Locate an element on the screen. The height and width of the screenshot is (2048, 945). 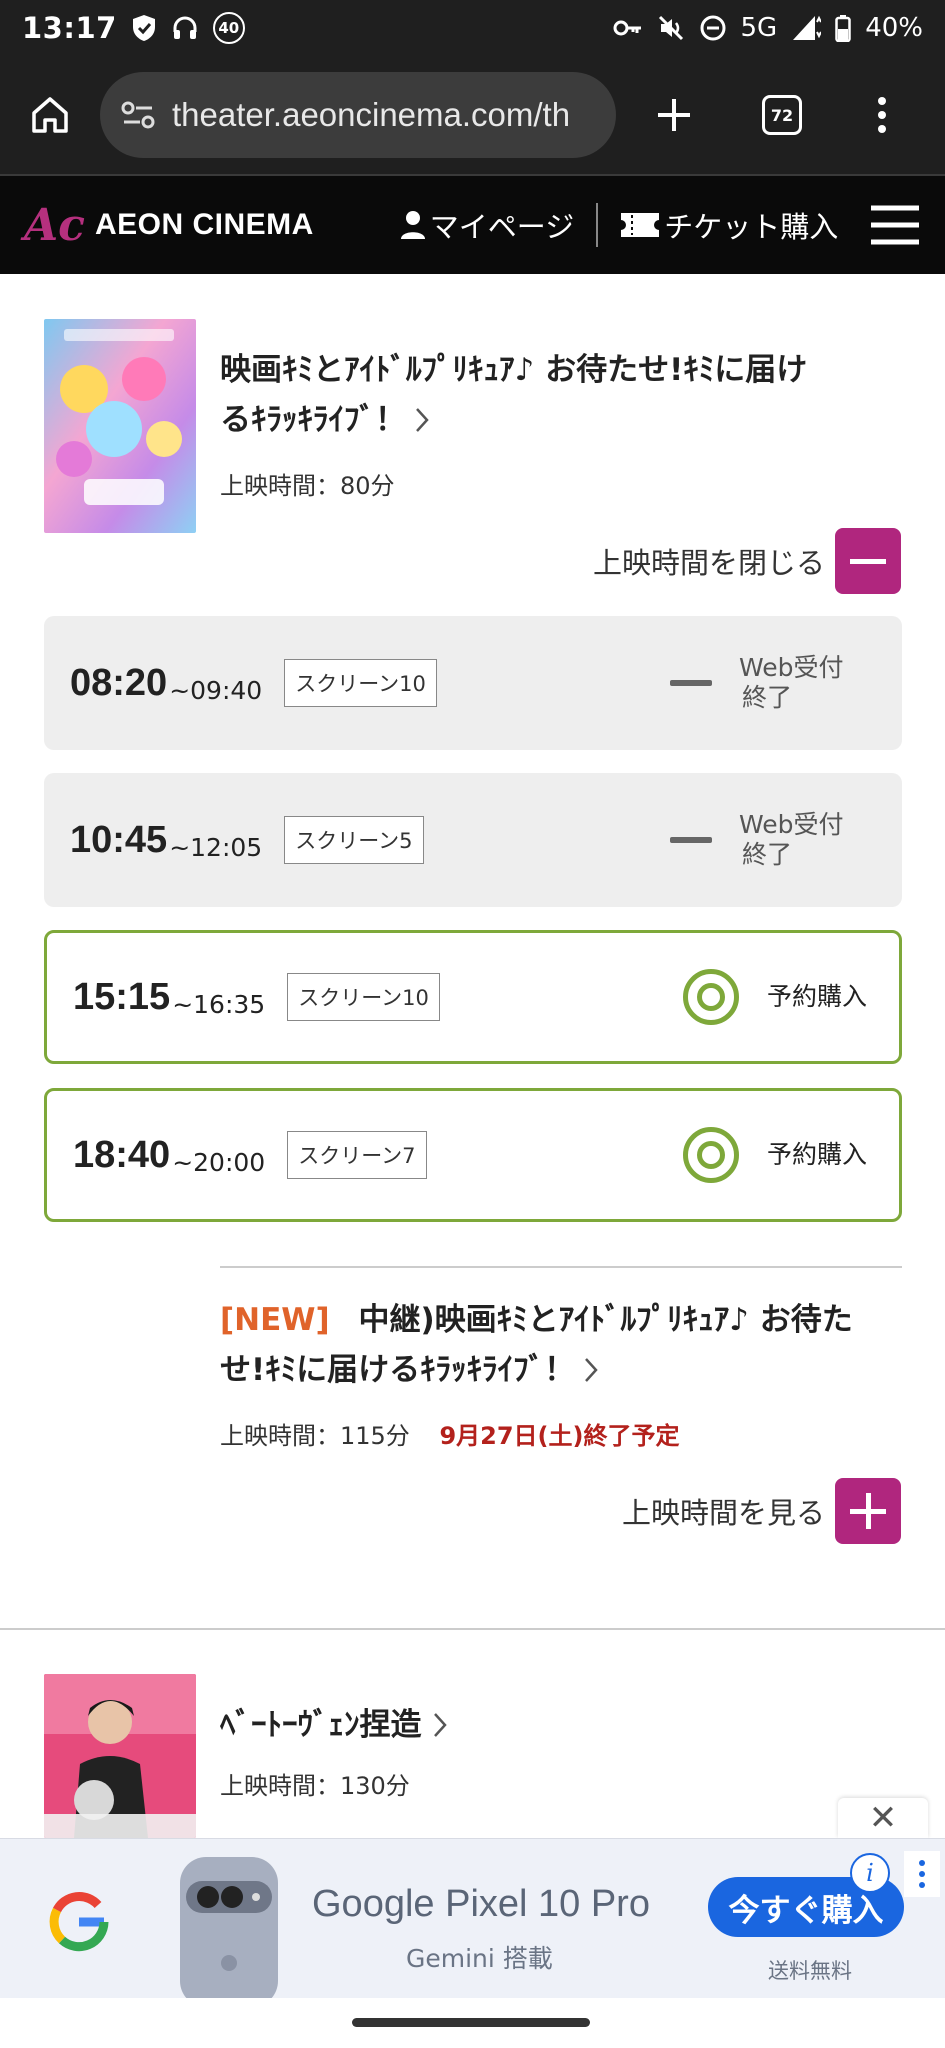
battery-icon is located at coordinates (843, 28).